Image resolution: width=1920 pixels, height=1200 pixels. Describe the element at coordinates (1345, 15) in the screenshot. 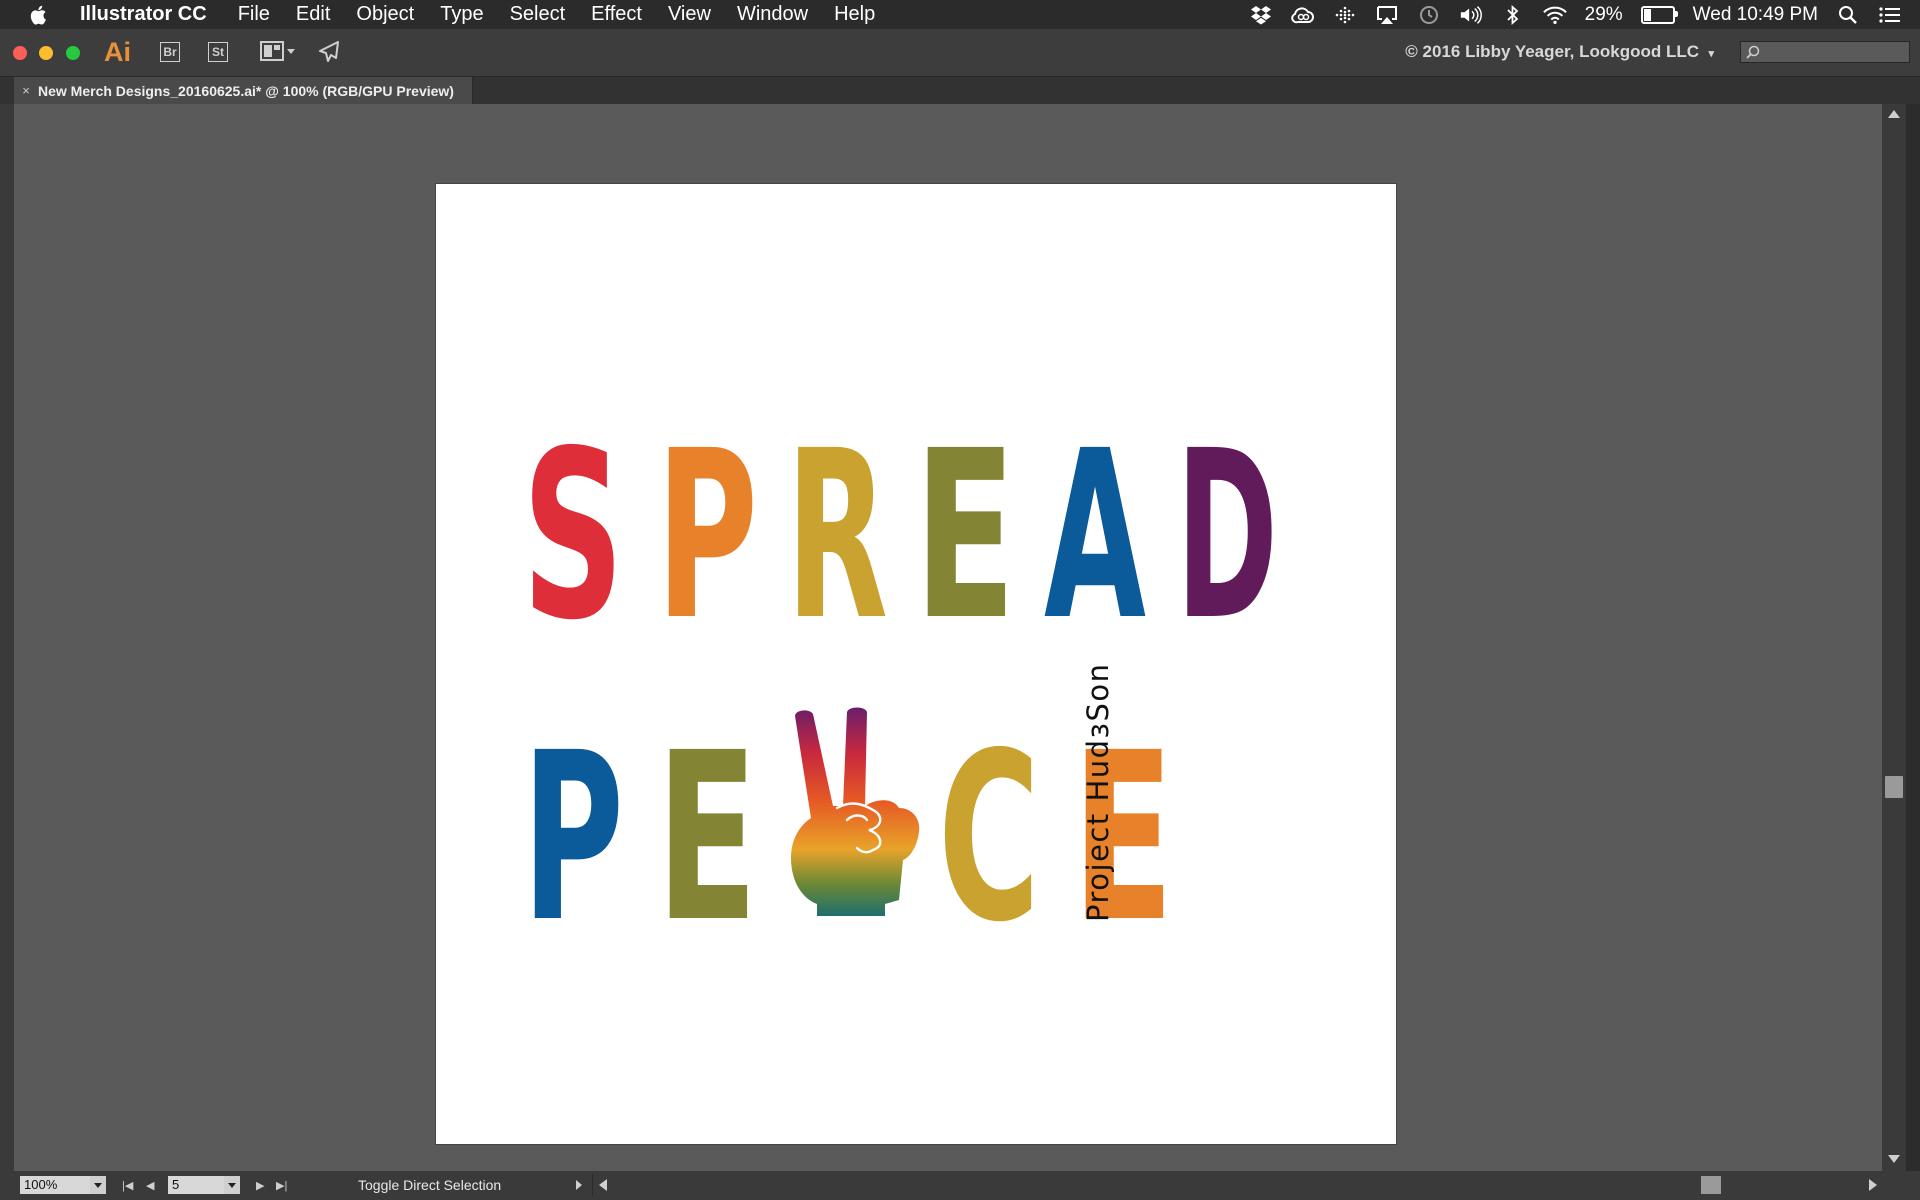

I see `dotted-grid-icon` at that location.